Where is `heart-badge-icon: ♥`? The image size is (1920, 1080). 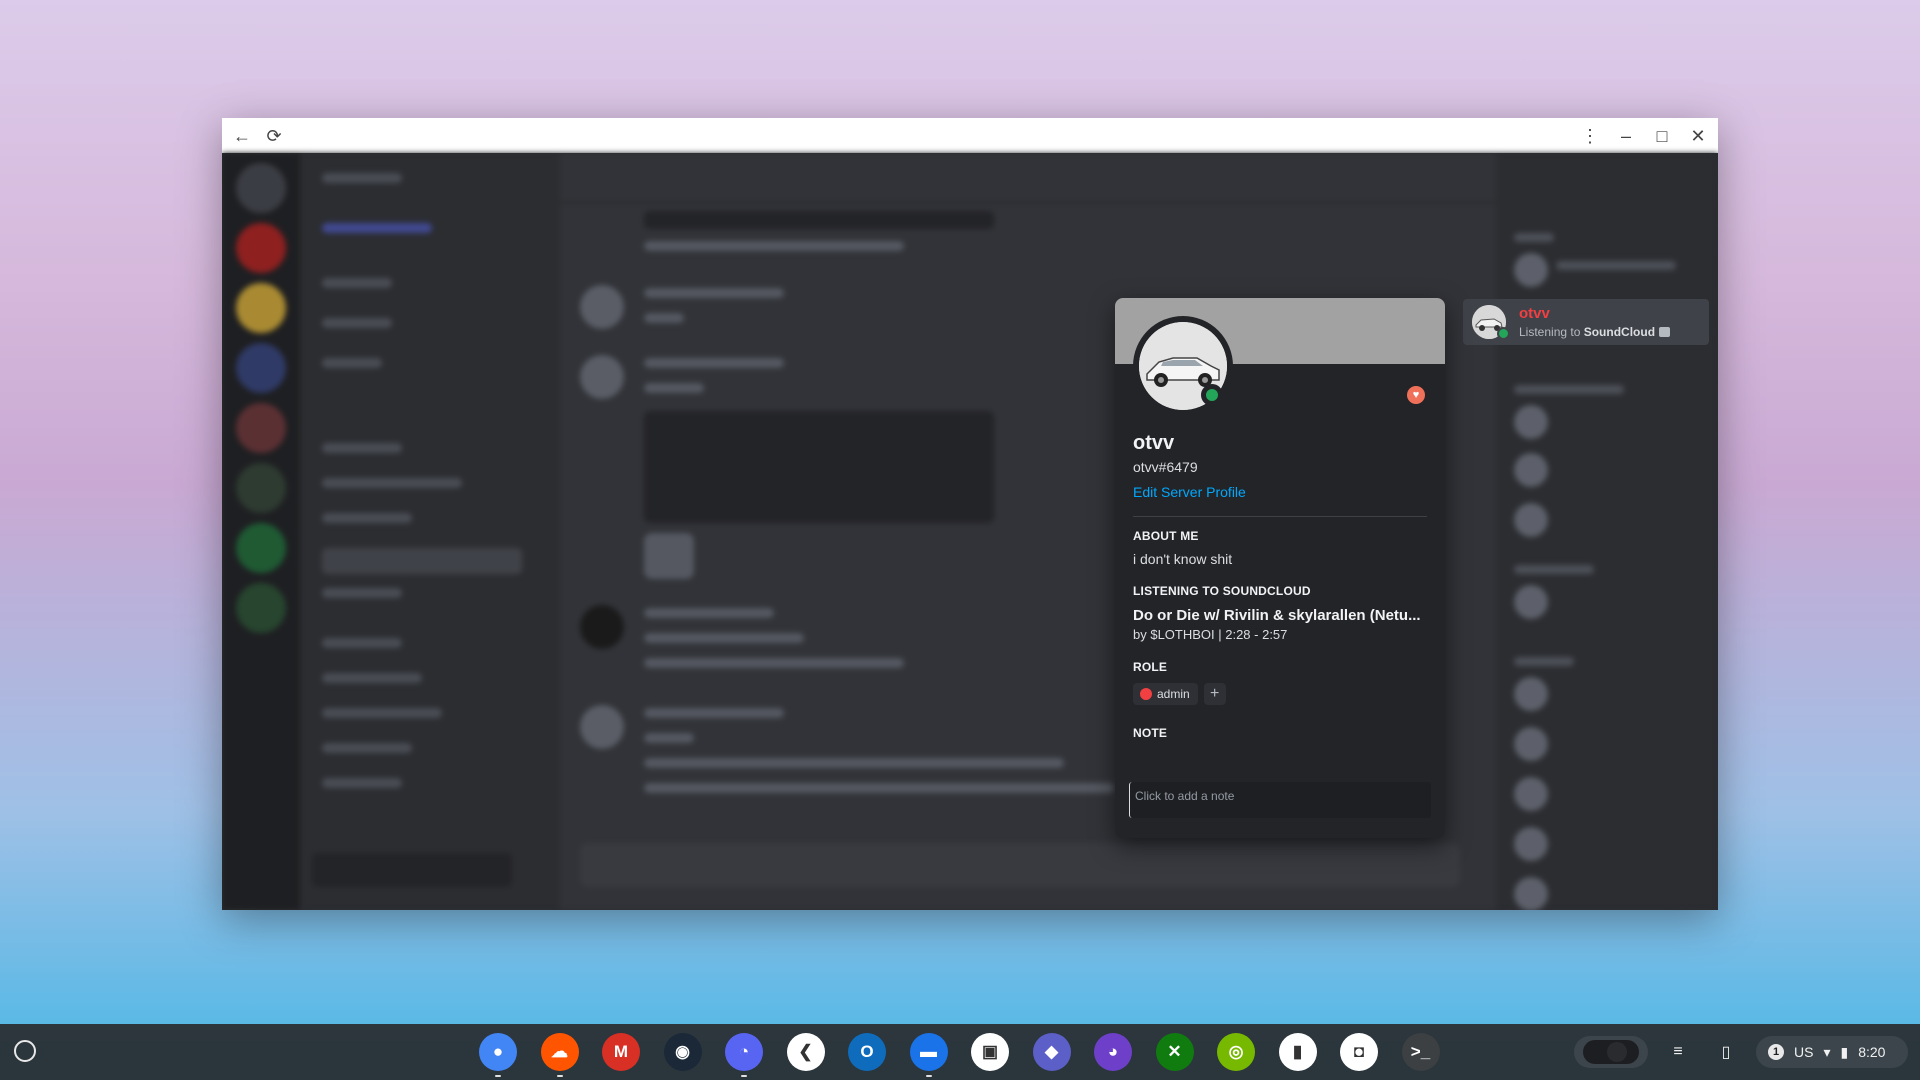 heart-badge-icon: ♥ is located at coordinates (1416, 395).